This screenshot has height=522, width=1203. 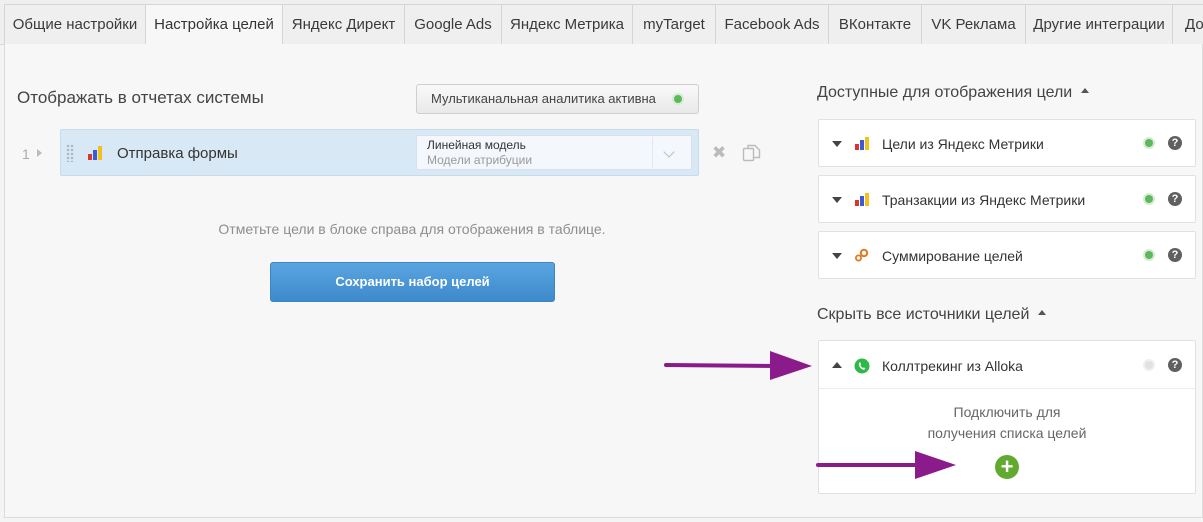 What do you see at coordinates (75, 24) in the screenshot?
I see `tab-general-settings: Общие настройки` at bounding box center [75, 24].